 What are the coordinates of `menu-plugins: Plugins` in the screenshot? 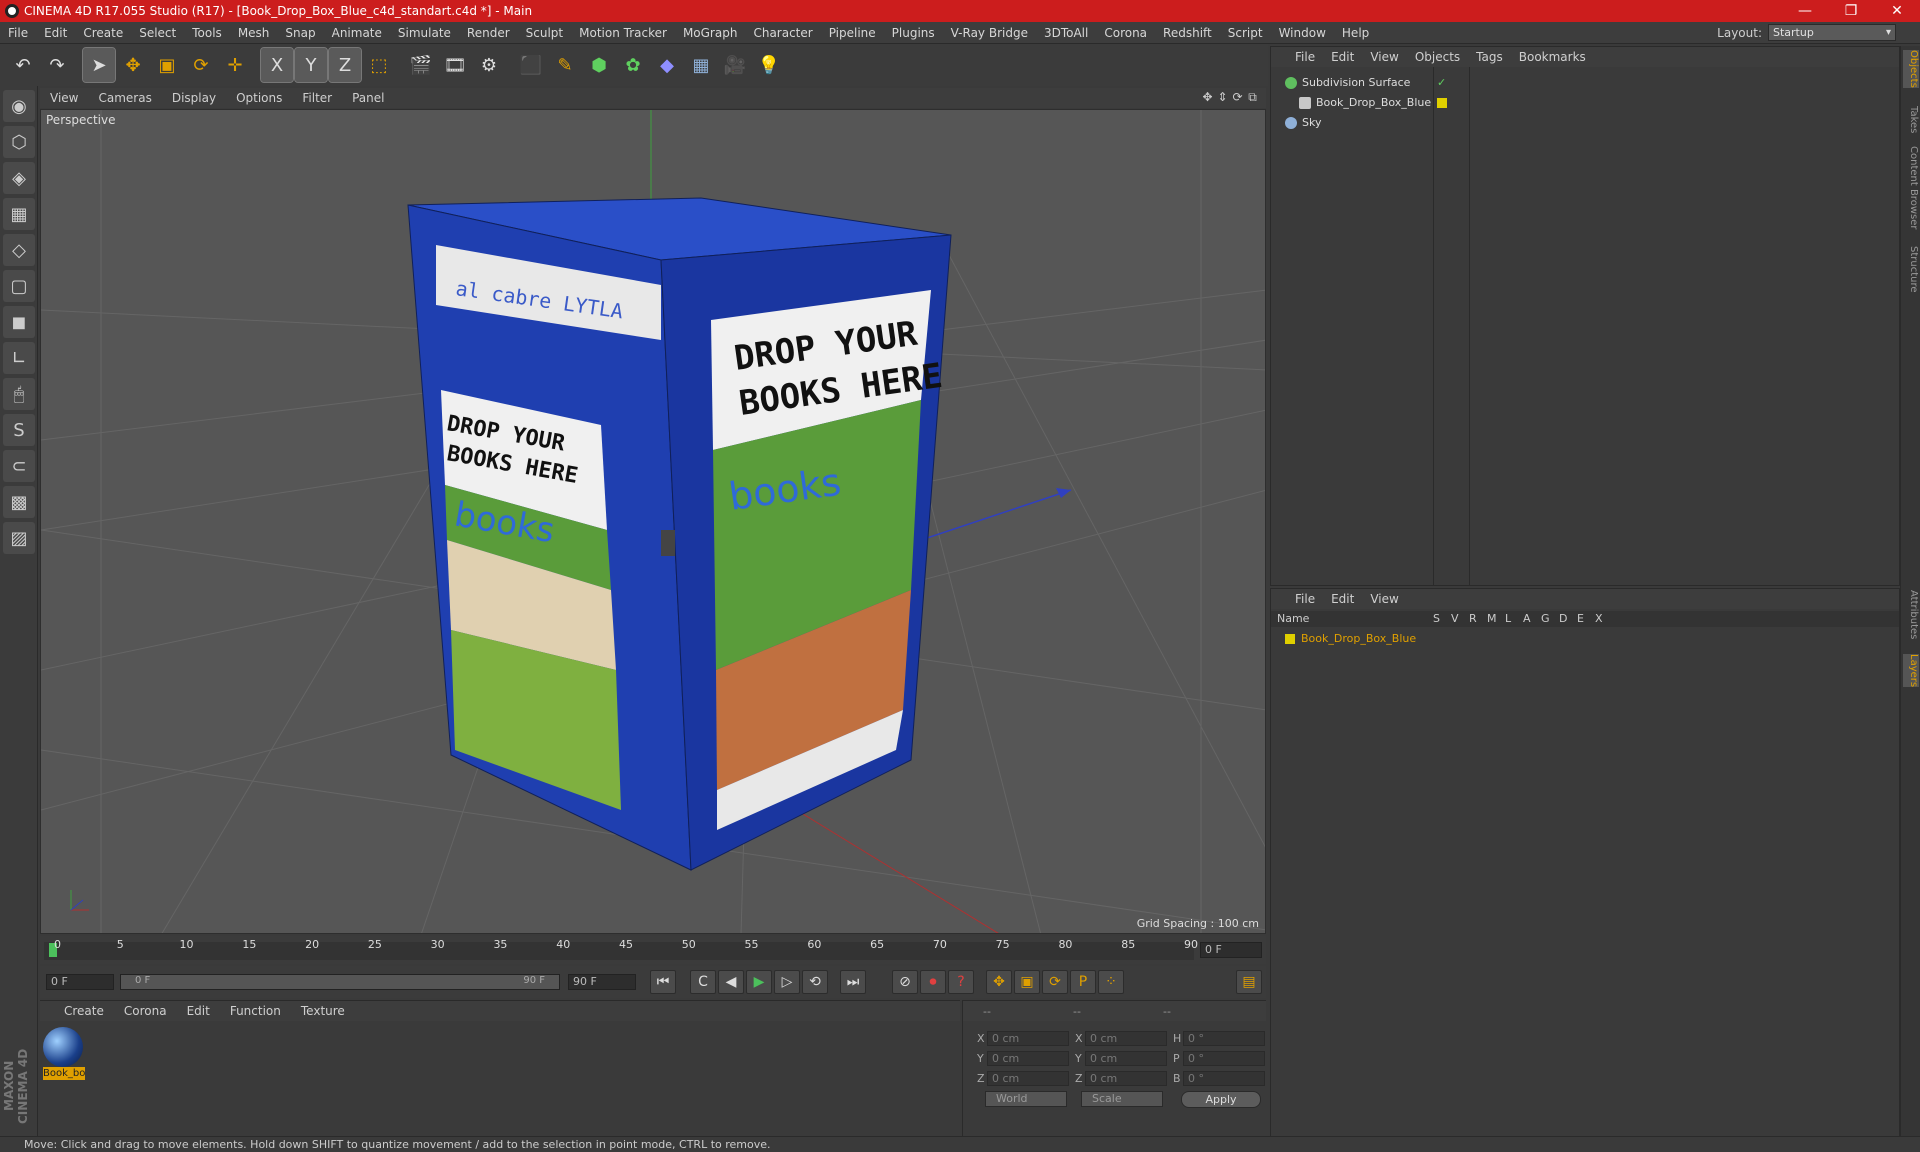 It's located at (913, 33).